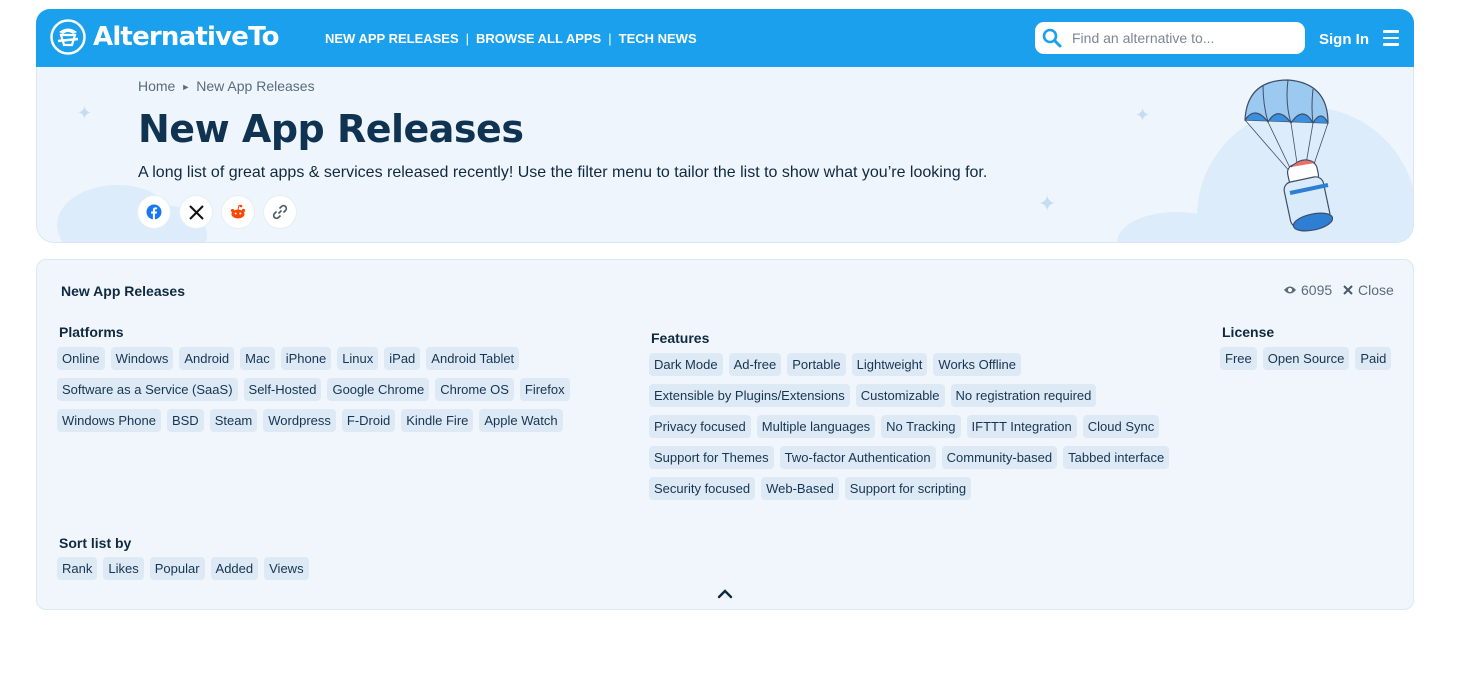 This screenshot has height=676, width=1481. Describe the element at coordinates (725, 593) in the screenshot. I see `chevron-up-icon` at that location.